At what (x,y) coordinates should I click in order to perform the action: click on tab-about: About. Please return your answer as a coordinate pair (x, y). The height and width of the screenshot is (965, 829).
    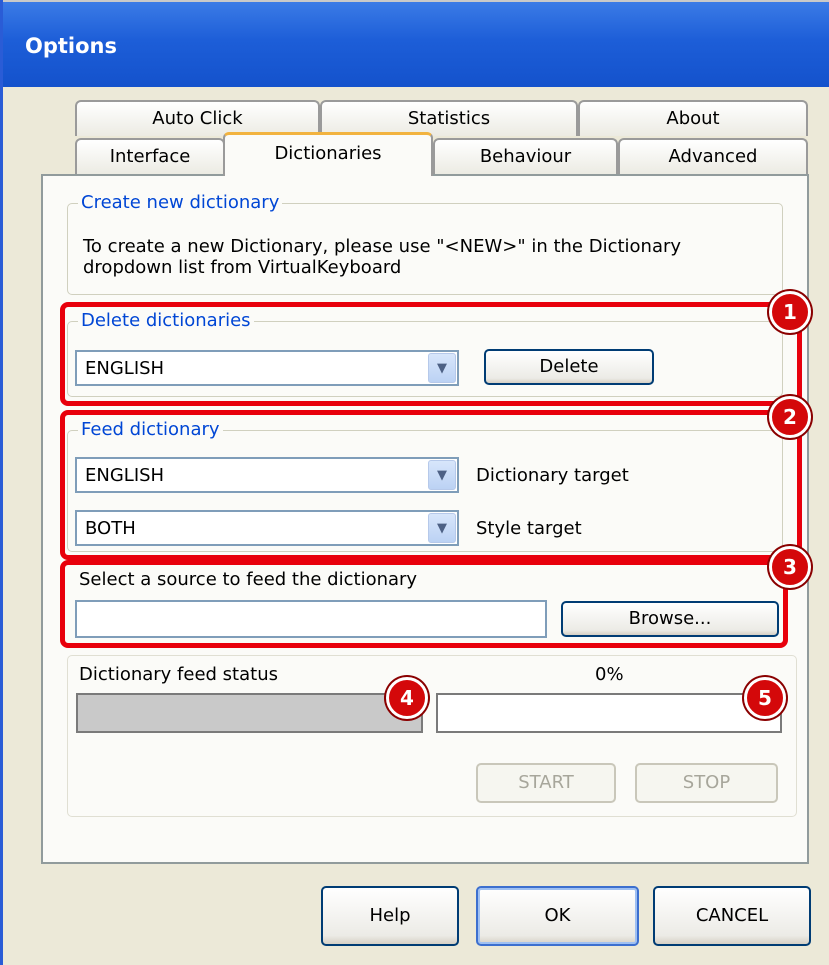
    Looking at the image, I should click on (693, 118).